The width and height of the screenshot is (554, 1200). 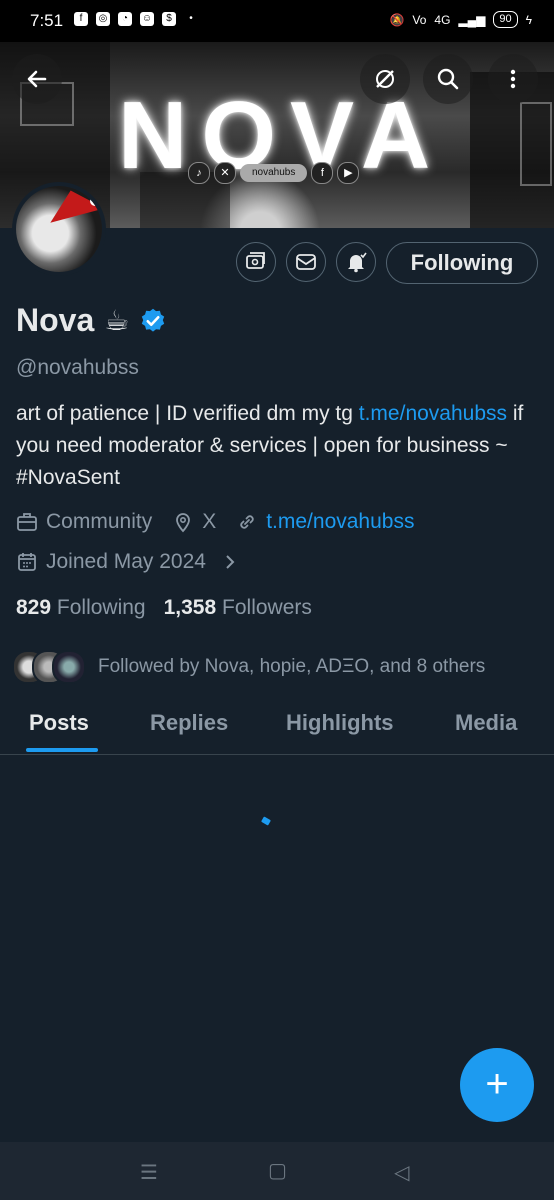 I want to click on link-icon, so click(x=247, y=522).